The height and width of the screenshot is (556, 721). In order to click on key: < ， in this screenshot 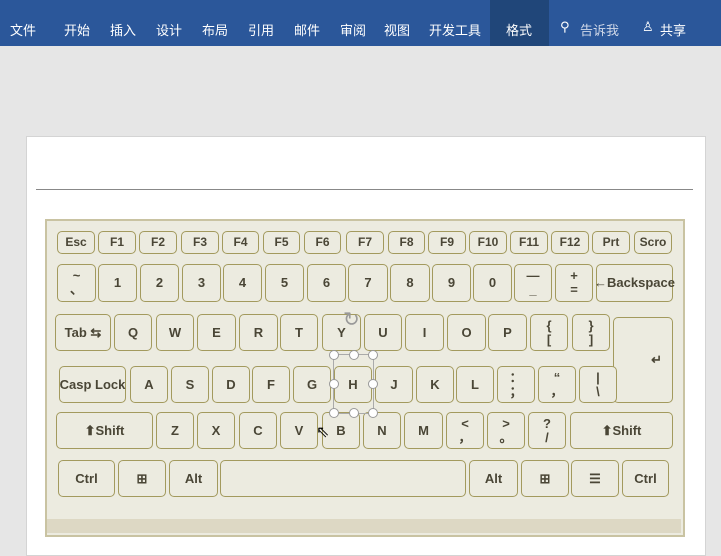, I will do `click(465, 430)`.